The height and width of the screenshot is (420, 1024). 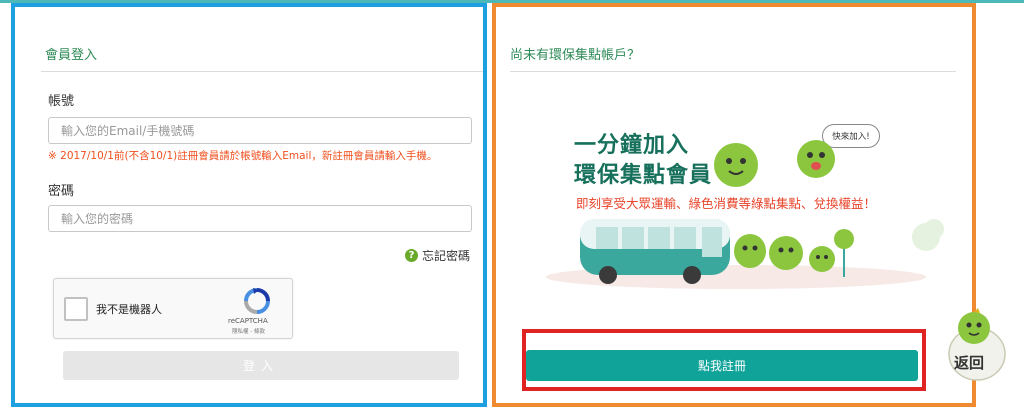 I want to click on register-button: 點我註冊, so click(x=722, y=365).